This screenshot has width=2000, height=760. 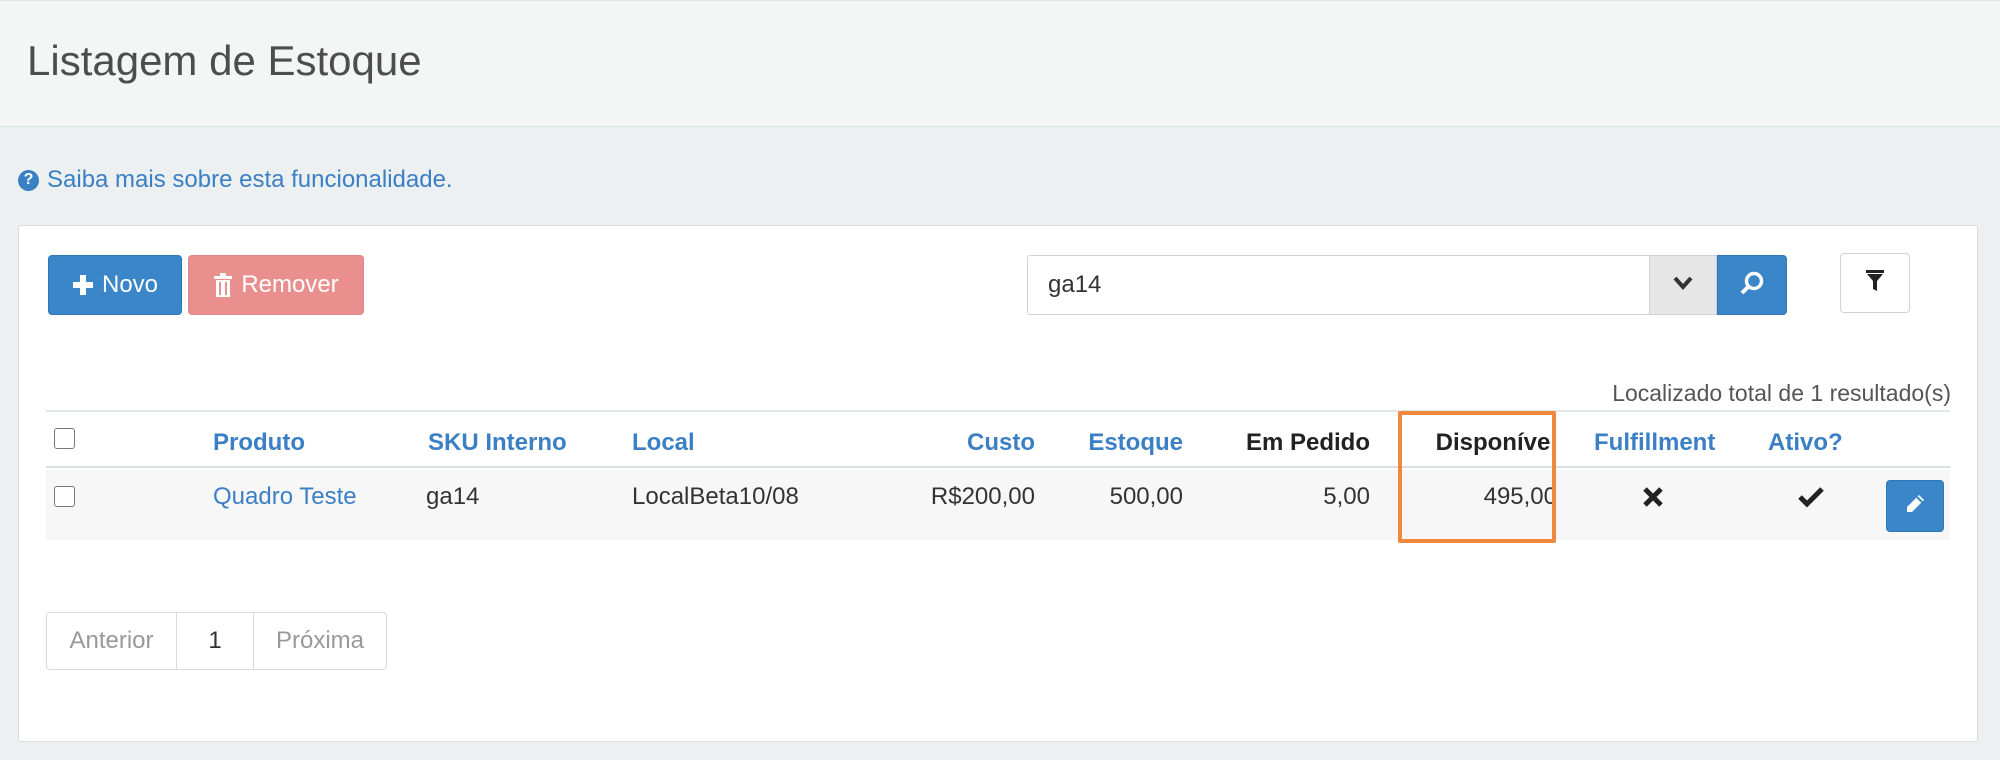 I want to click on col-header-fulfillment: Fulfillment, so click(x=1654, y=443).